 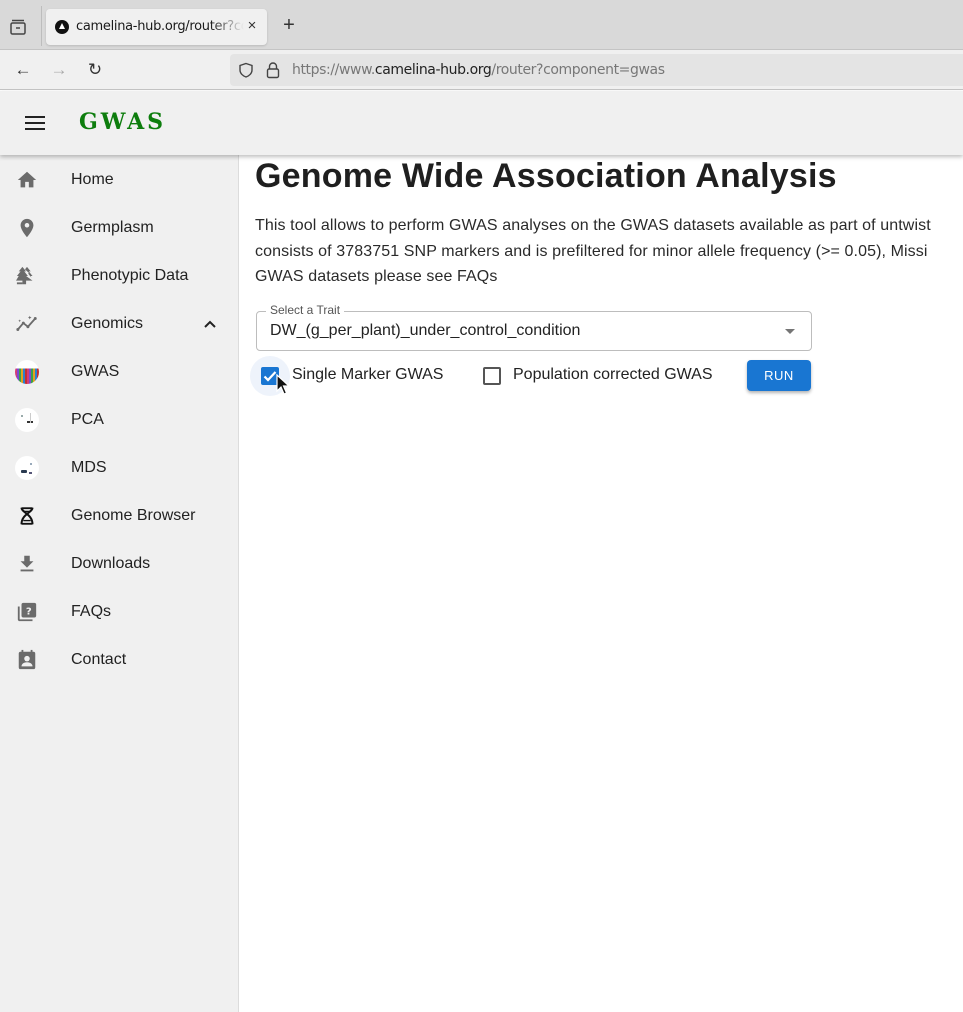 I want to click on dropdown-arrow-icon, so click(x=790, y=331).